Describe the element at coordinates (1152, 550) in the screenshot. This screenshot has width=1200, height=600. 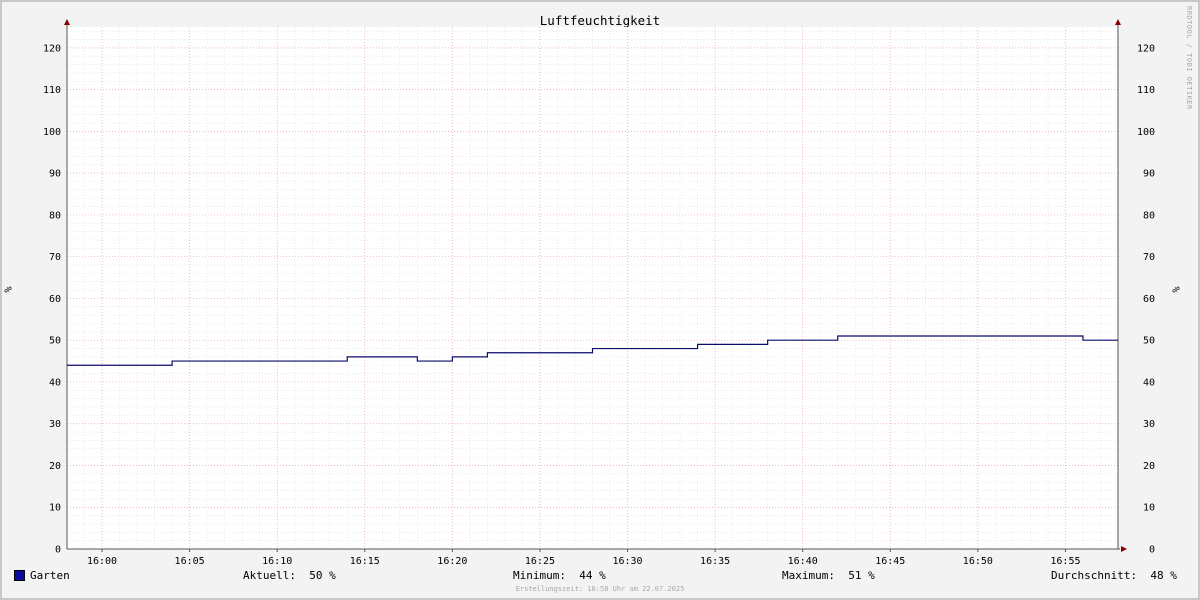
I see `y-tick-label-right: 0` at that location.